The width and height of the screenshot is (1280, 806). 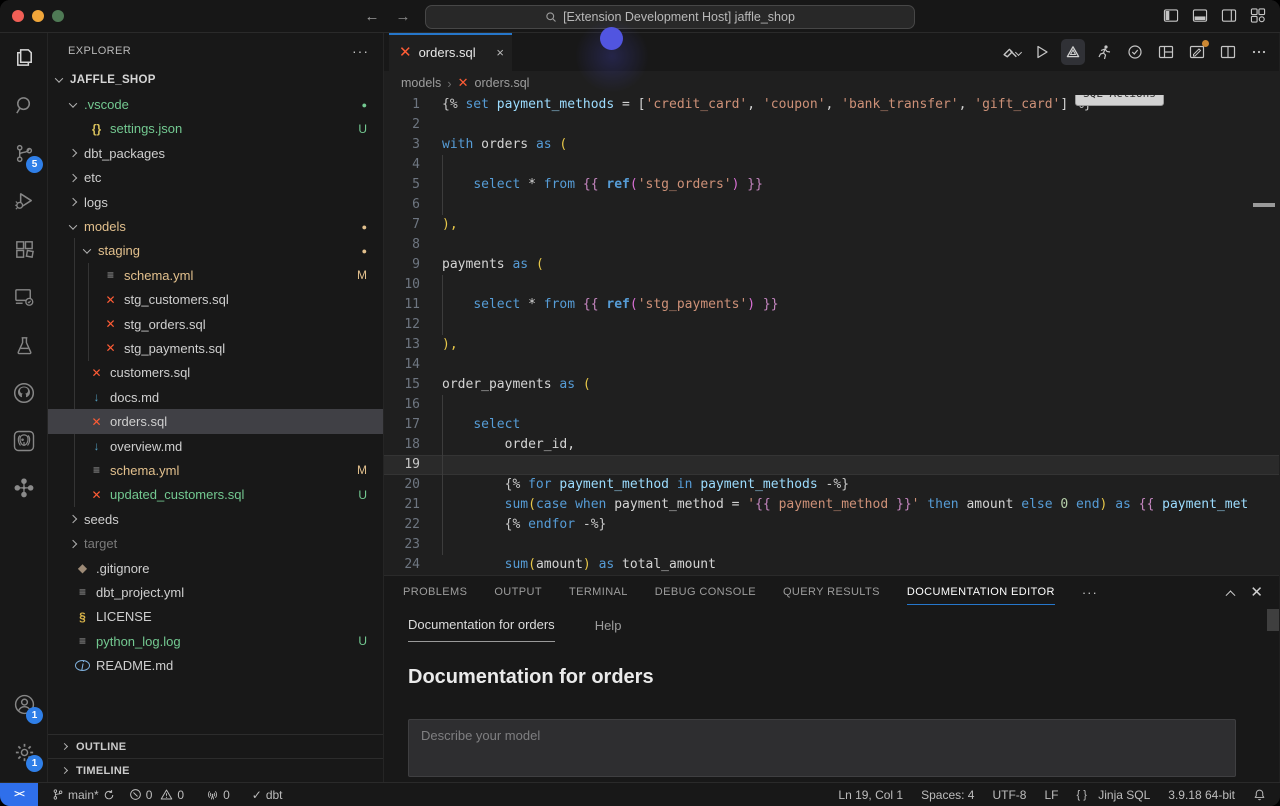 I want to click on code-line-15: 15 order_payments as (, so click(x=831, y=385).